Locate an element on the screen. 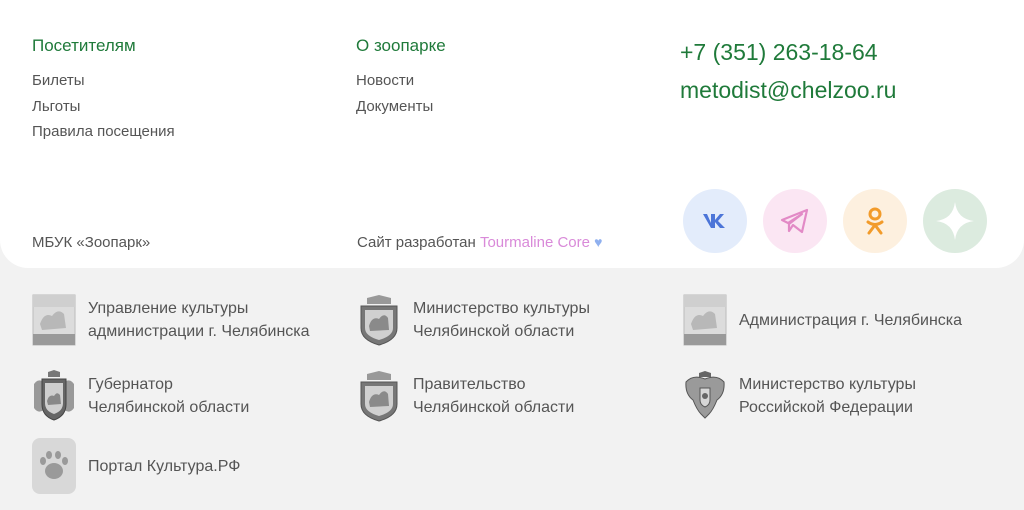 The width and height of the screenshot is (1024, 510). telegram-icon is located at coordinates (794, 221).